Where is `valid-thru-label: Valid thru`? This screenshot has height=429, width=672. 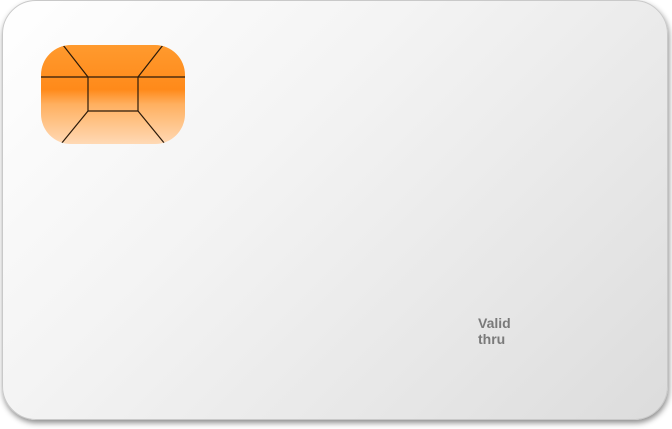
valid-thru-label: Valid thru is located at coordinates (508, 331).